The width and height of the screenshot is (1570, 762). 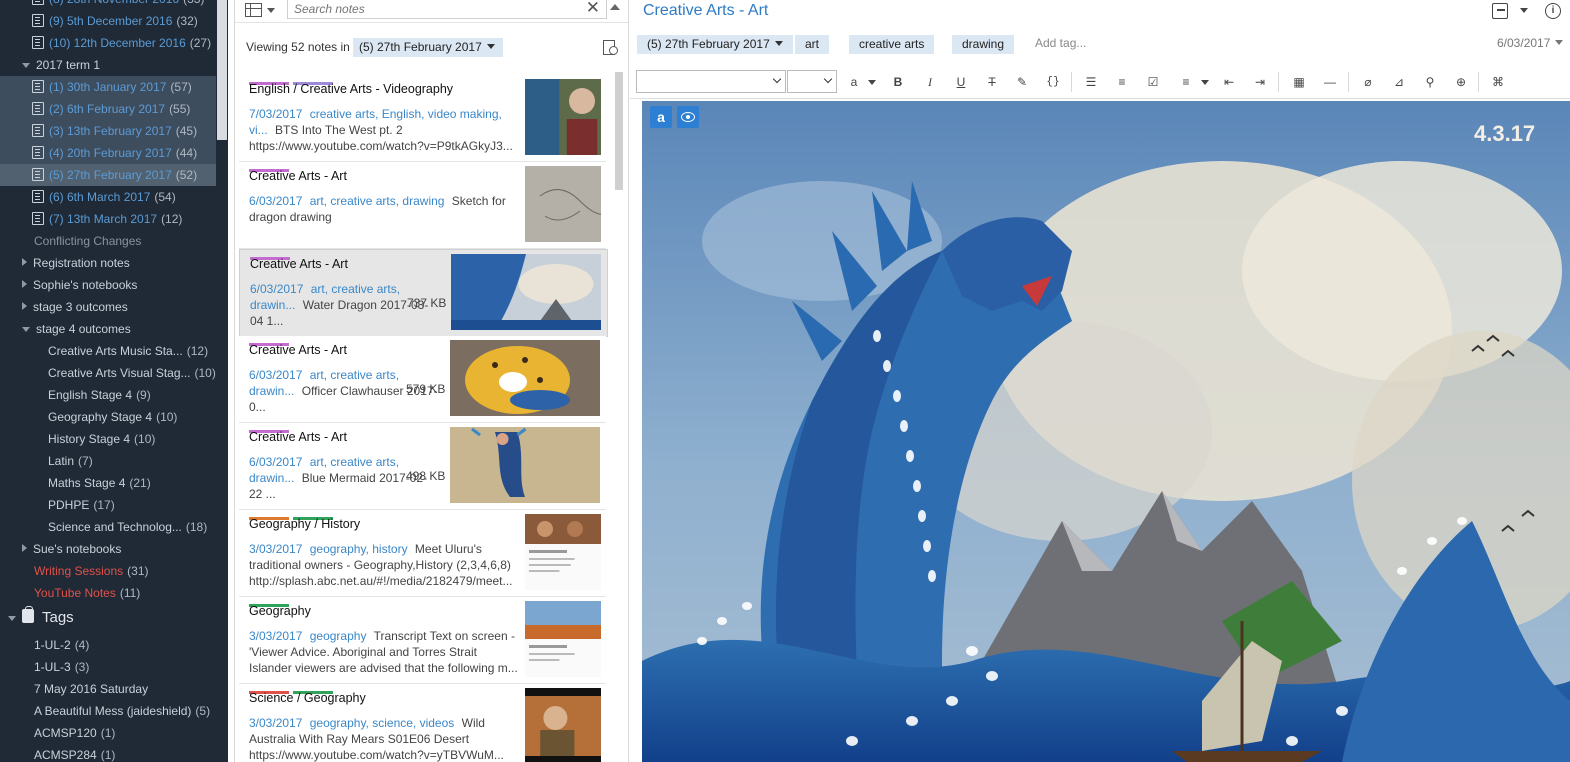 What do you see at coordinates (611, 48) in the screenshot?
I see `find-in-notes-icon` at bounding box center [611, 48].